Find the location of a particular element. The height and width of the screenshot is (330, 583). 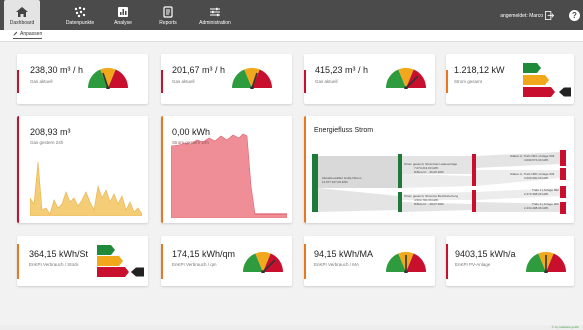

nav-reports: Reports is located at coordinates (168, 15).